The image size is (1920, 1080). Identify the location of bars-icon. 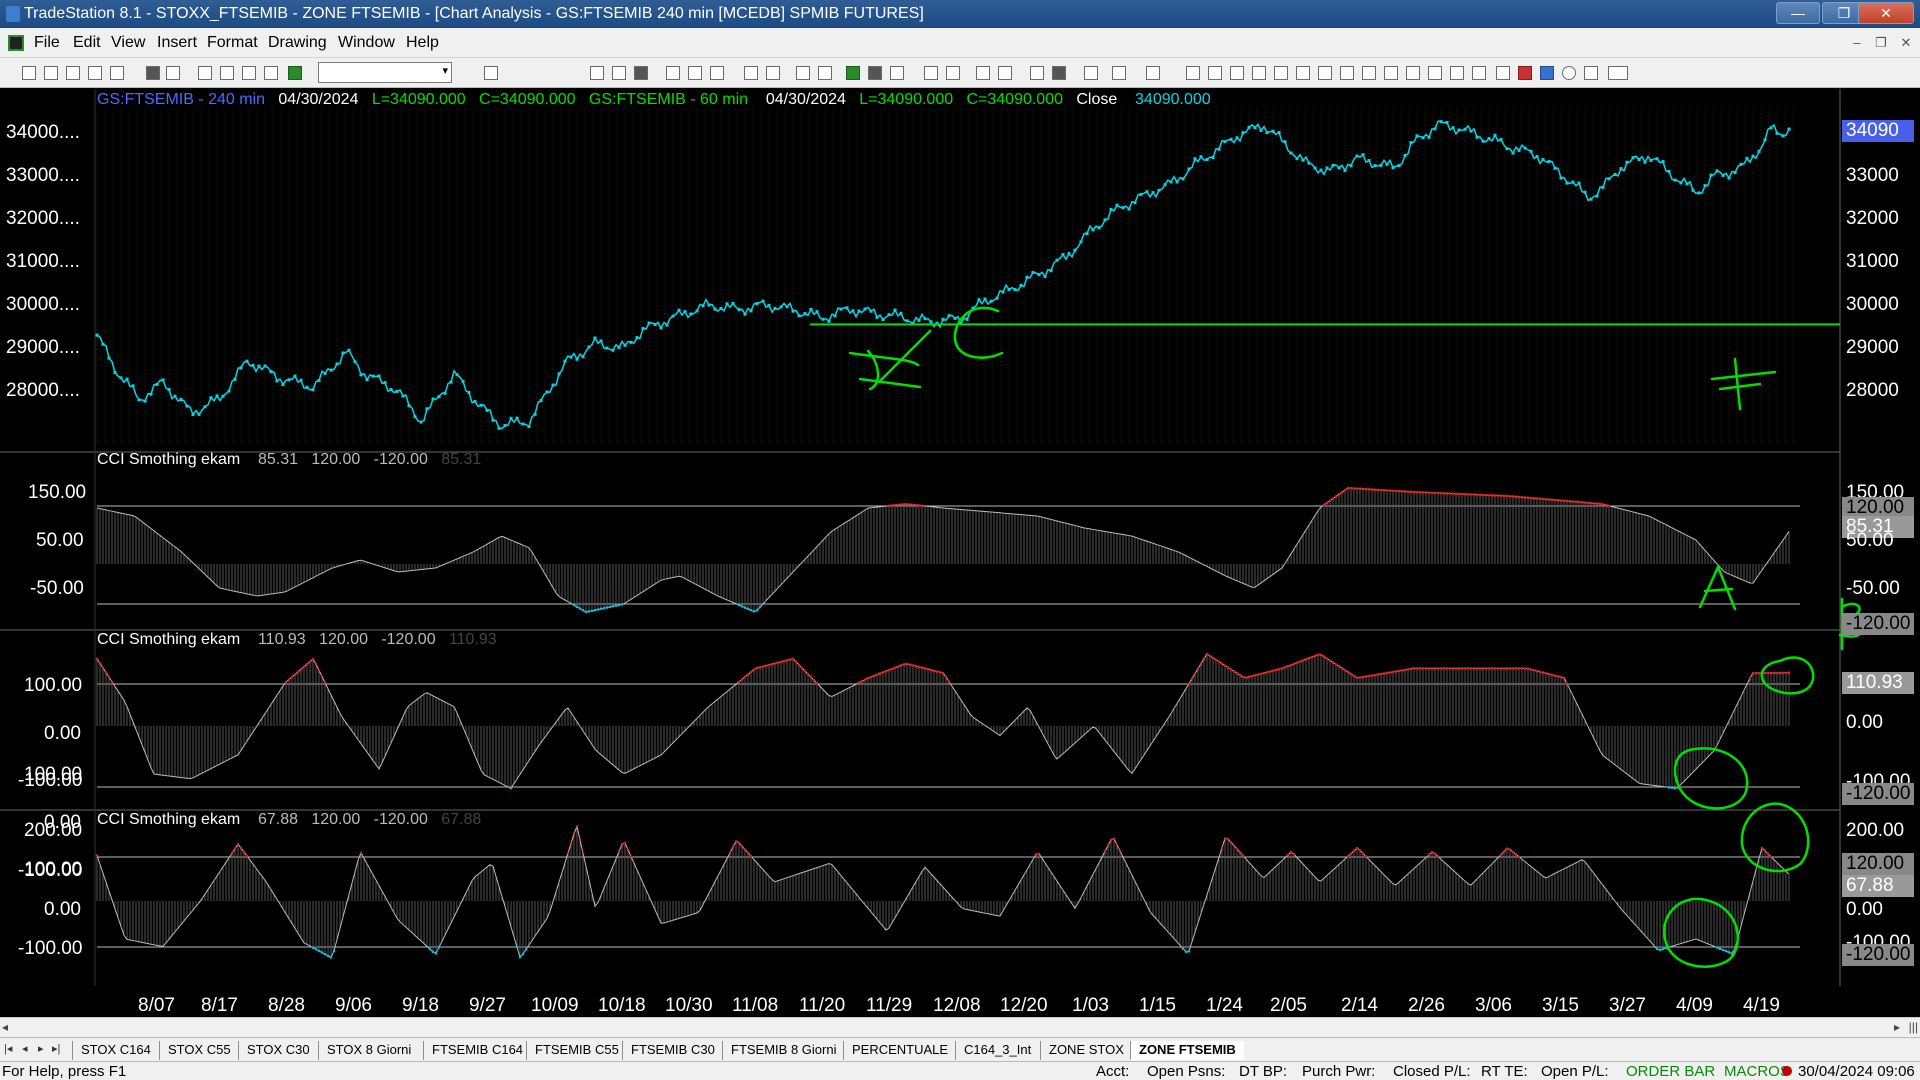
(875, 73).